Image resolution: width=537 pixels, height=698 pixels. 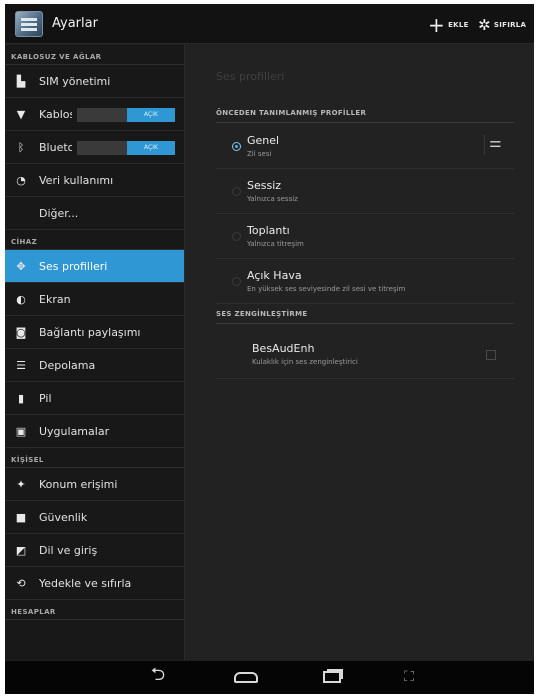 What do you see at coordinates (21, 299) in the screenshot?
I see `display-icon: ◐` at bounding box center [21, 299].